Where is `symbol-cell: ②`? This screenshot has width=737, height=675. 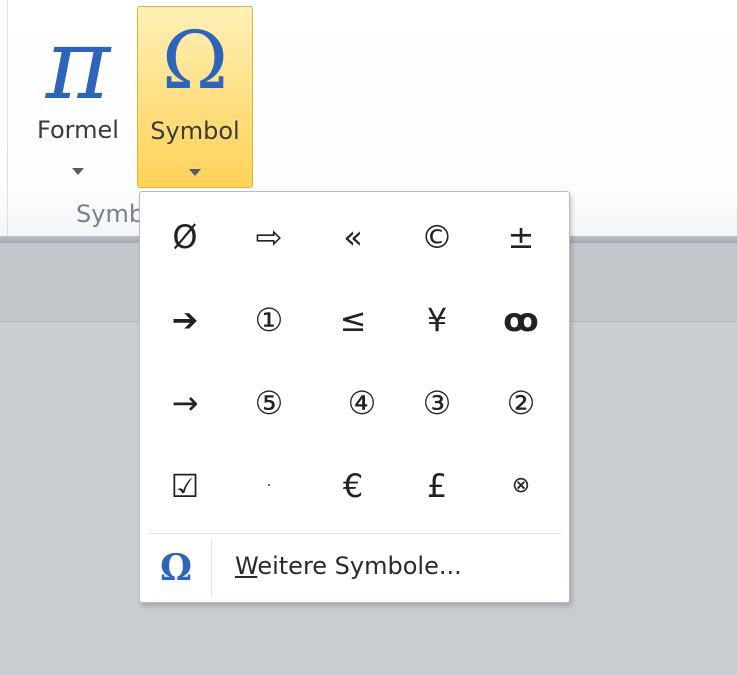
symbol-cell: ② is located at coordinates (521, 402).